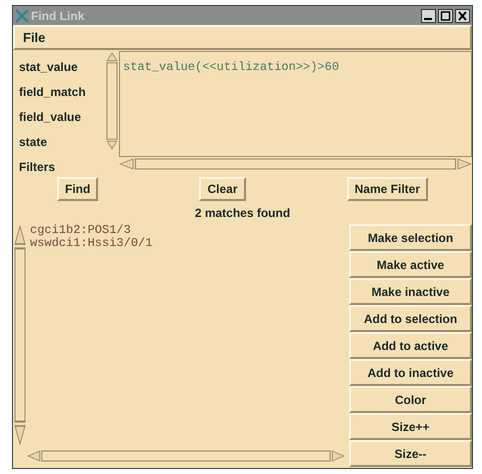 The height and width of the screenshot is (474, 482). I want to click on action-button: Name Filter, so click(387, 189).